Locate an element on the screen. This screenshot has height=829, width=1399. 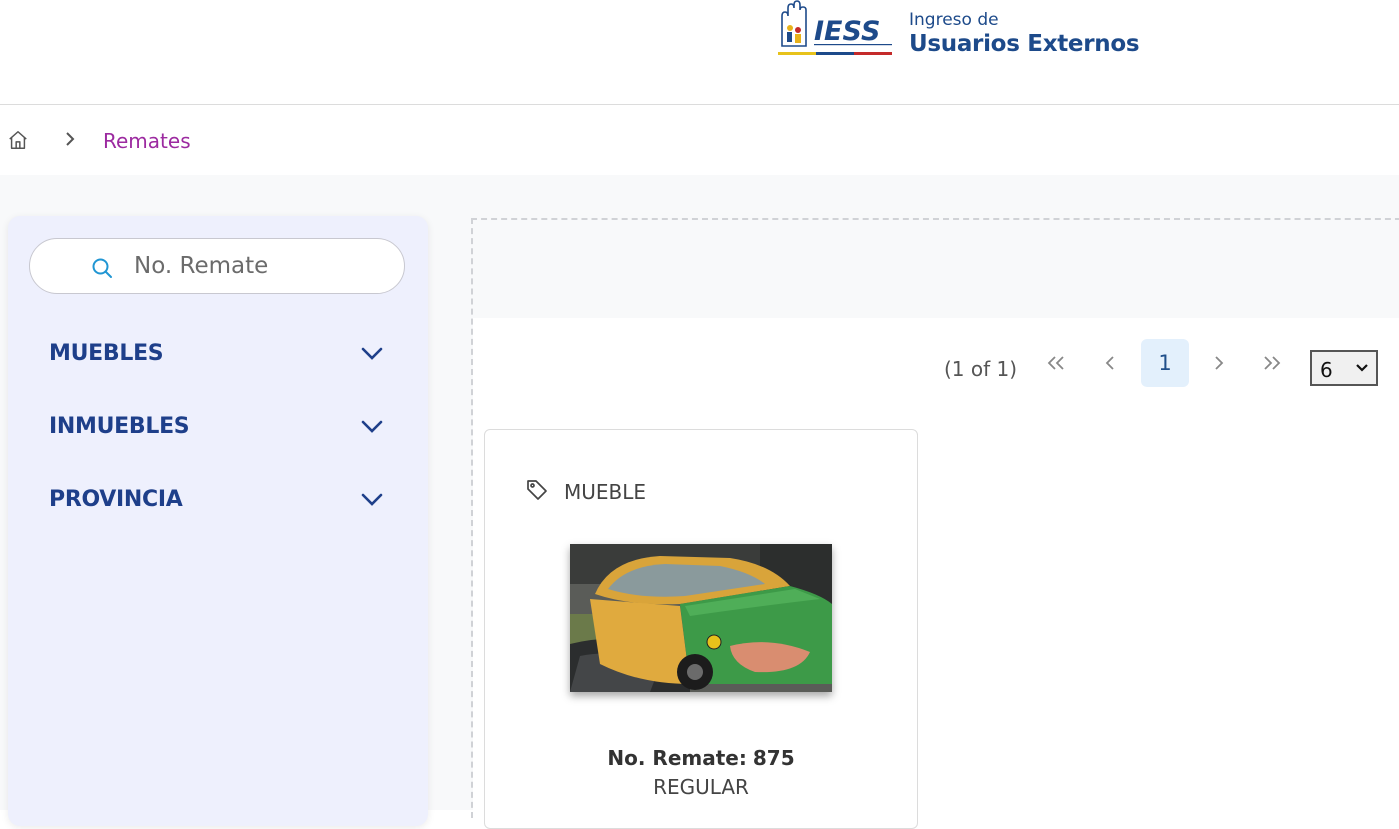
breadcrumb-current: Remates is located at coordinates (147, 141).